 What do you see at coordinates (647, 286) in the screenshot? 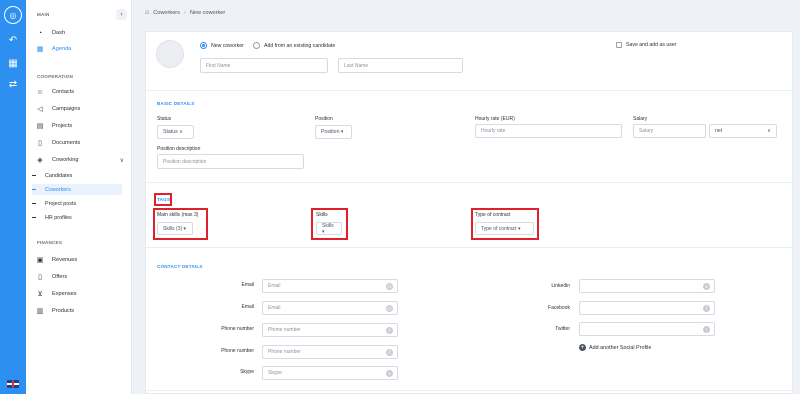
I see `linkedin-input: in` at bounding box center [647, 286].